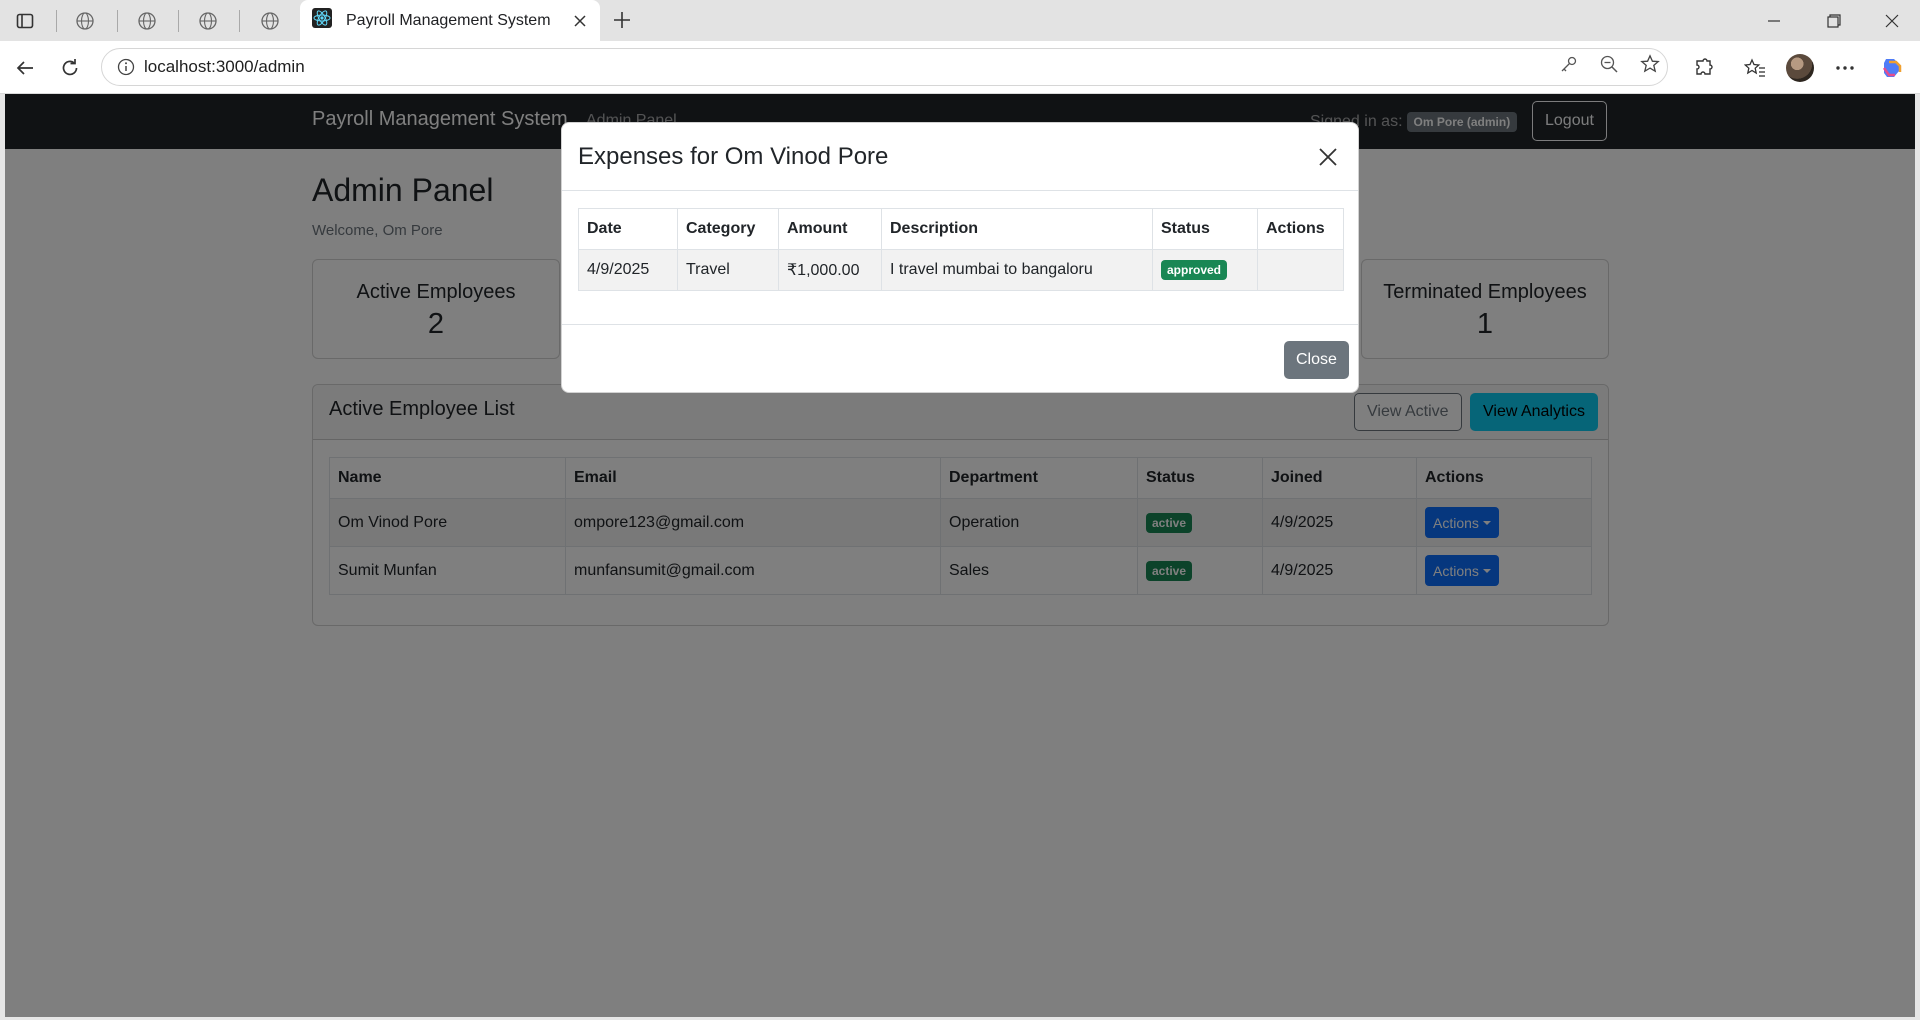  Describe the element at coordinates (1755, 68) in the screenshot. I see `favorites-icon` at that location.